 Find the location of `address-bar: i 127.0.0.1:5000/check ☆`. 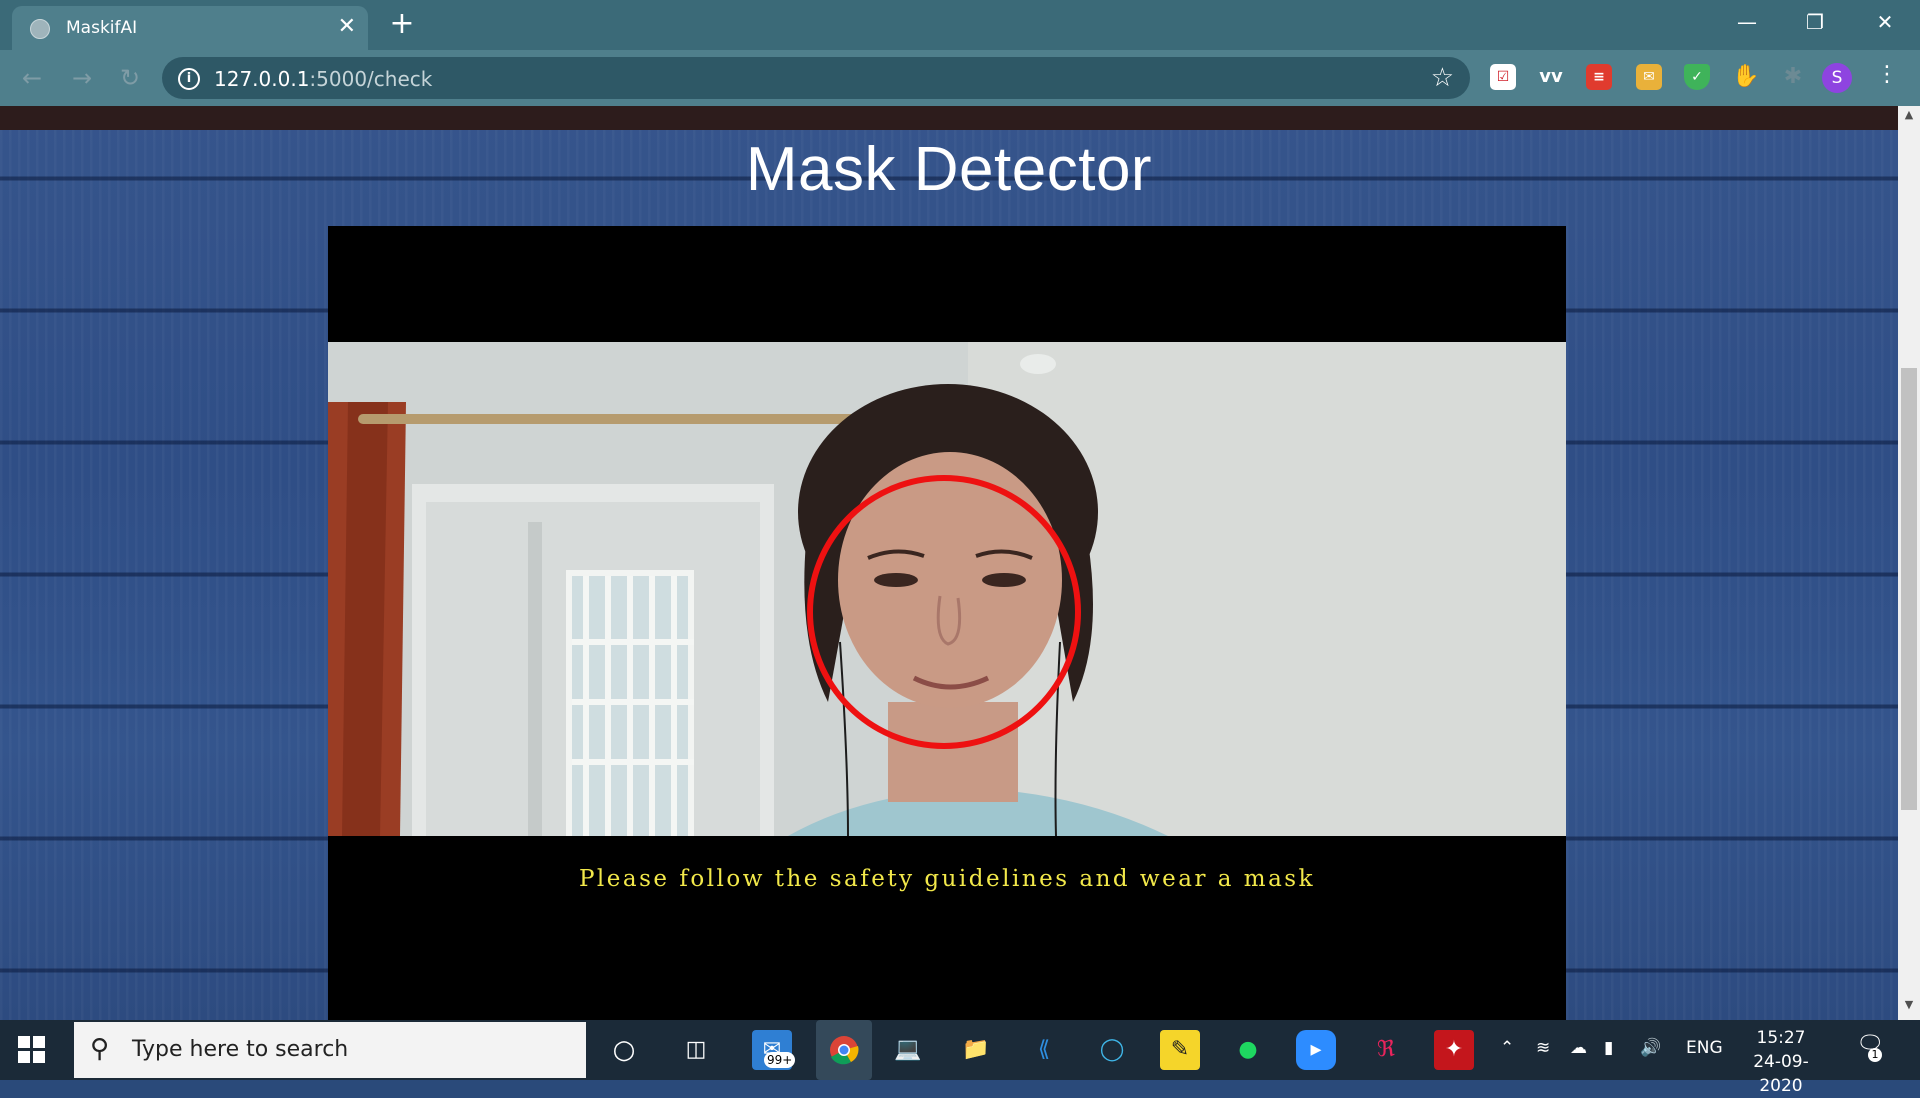

address-bar: i 127.0.0.1:5000/check ☆ is located at coordinates (816, 78).